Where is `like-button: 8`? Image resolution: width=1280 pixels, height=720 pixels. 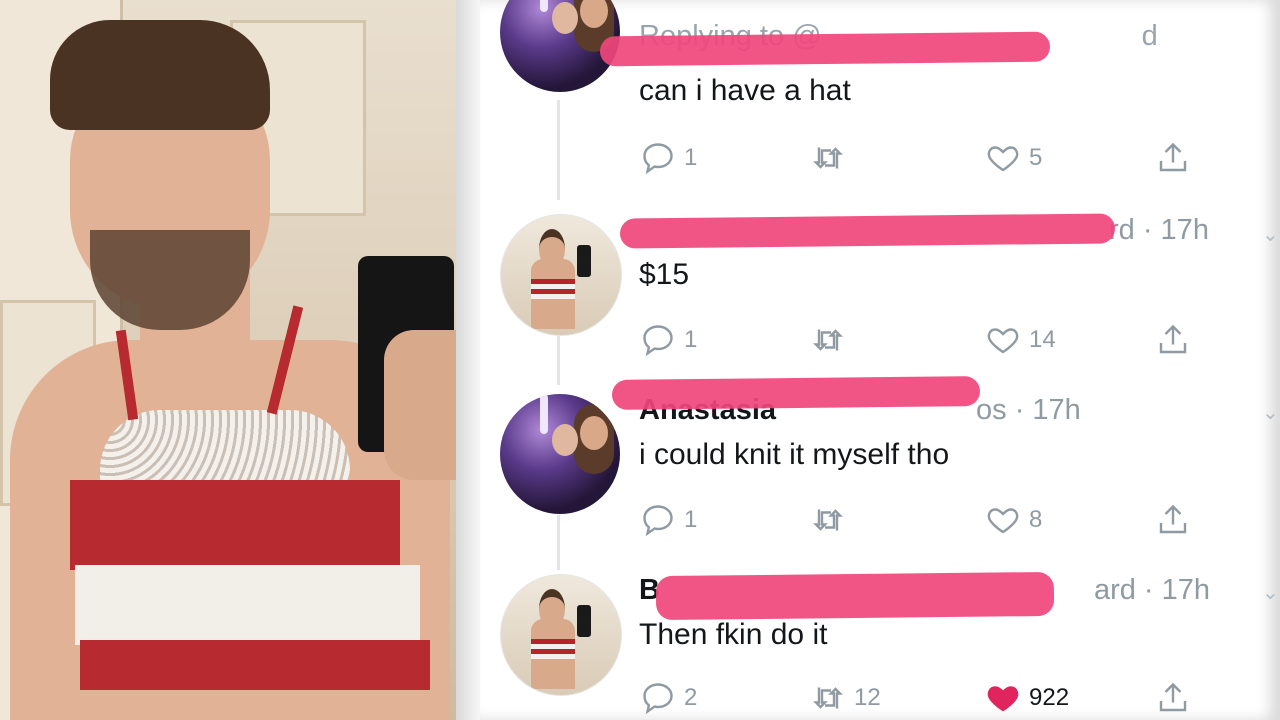 like-button: 8 is located at coordinates (1013, 520).